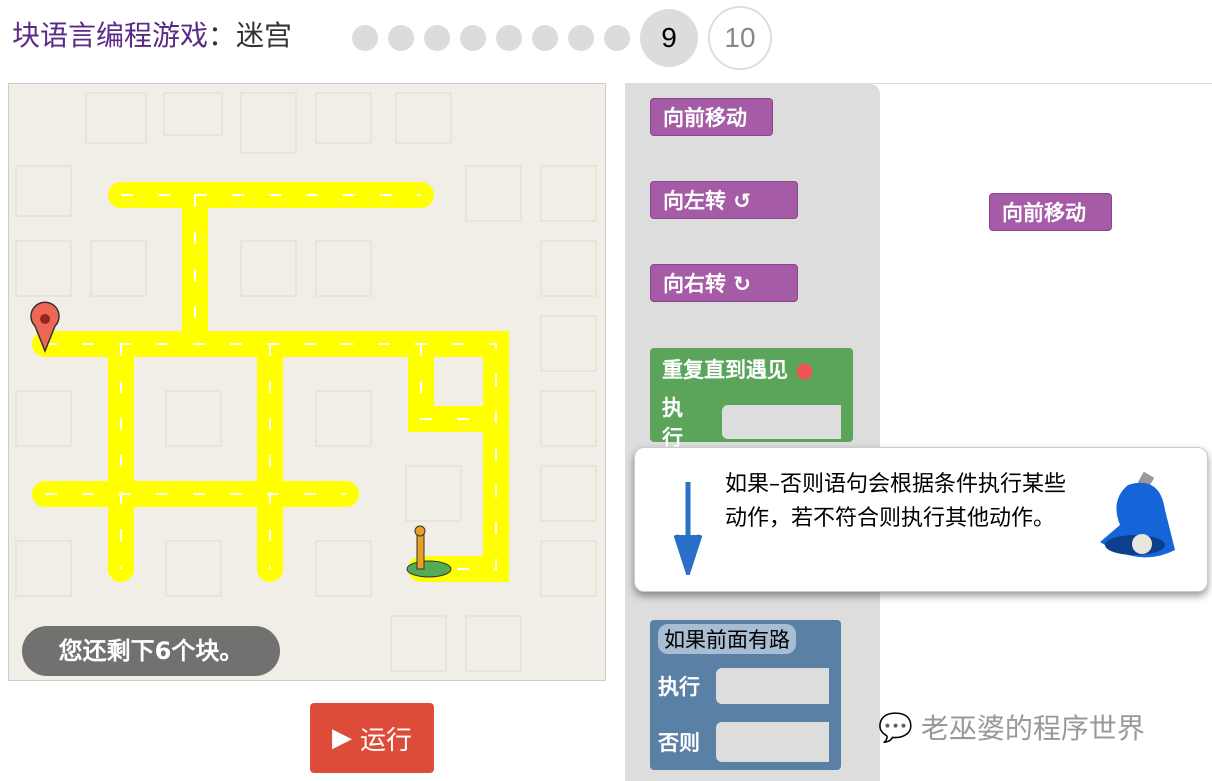 The width and height of the screenshot is (1212, 781). I want to click on help-tooltip: 如果–否则语句会根据条件执行某些动作，若不符合则执行其他动作。, so click(921, 519).